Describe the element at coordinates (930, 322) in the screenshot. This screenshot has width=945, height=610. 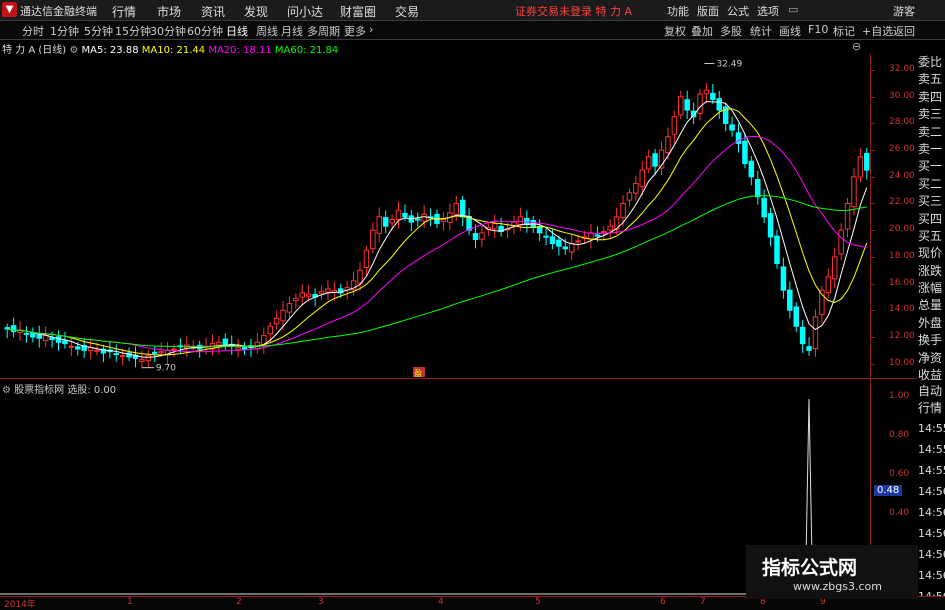
I see `side-field: 外盘` at that location.